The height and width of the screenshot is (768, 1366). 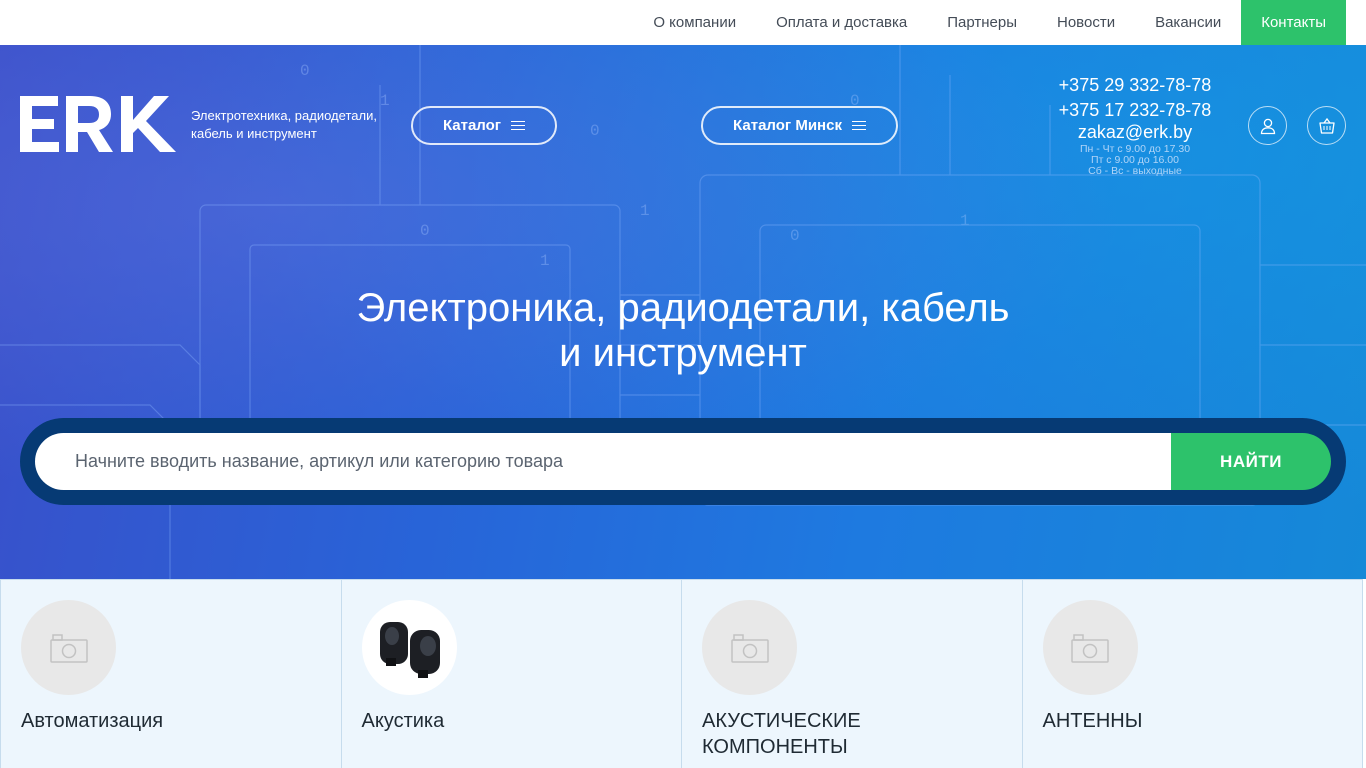 I want to click on account-button, so click(x=1267, y=125).